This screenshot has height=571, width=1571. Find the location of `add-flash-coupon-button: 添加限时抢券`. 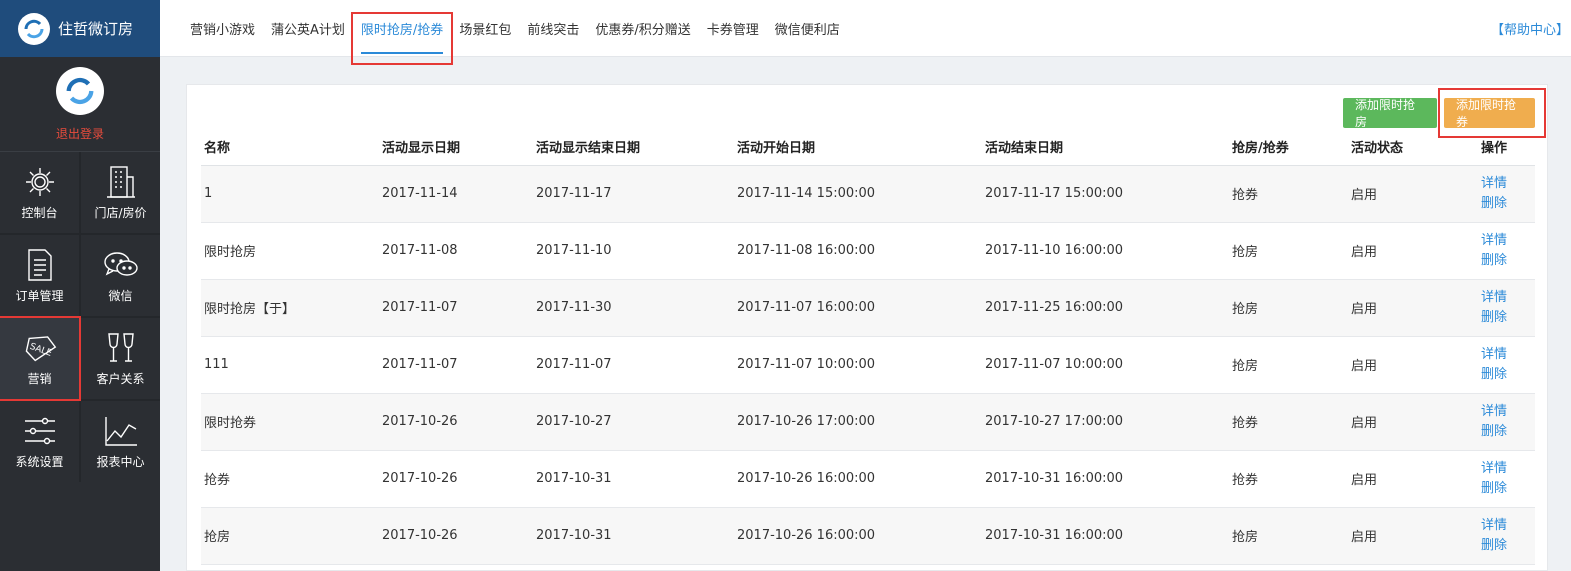

add-flash-coupon-button: 添加限时抢券 is located at coordinates (1489, 113).